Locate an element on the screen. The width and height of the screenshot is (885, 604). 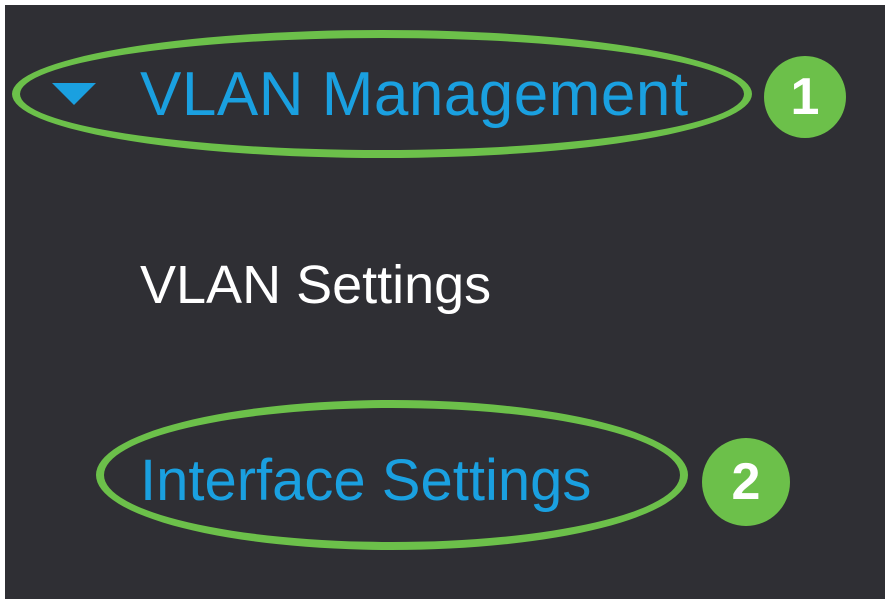
step-badge-1: 1 is located at coordinates (805, 97).